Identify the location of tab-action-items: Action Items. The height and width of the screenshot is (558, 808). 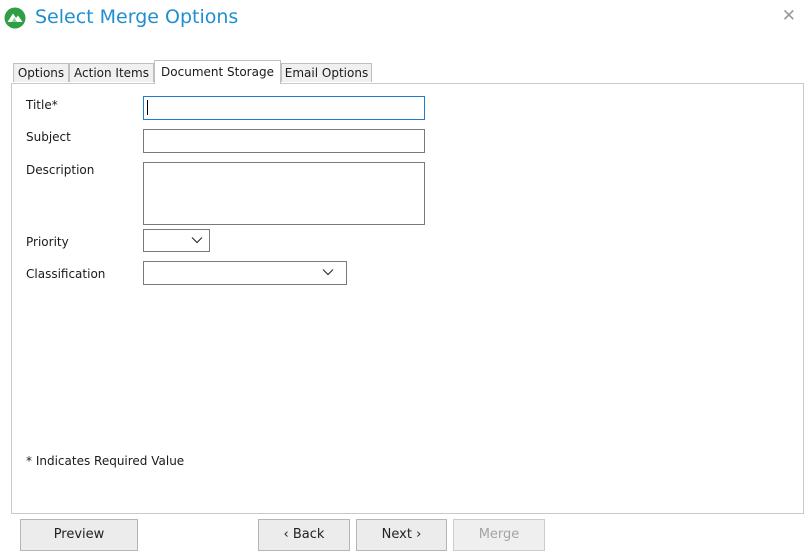
(111, 72).